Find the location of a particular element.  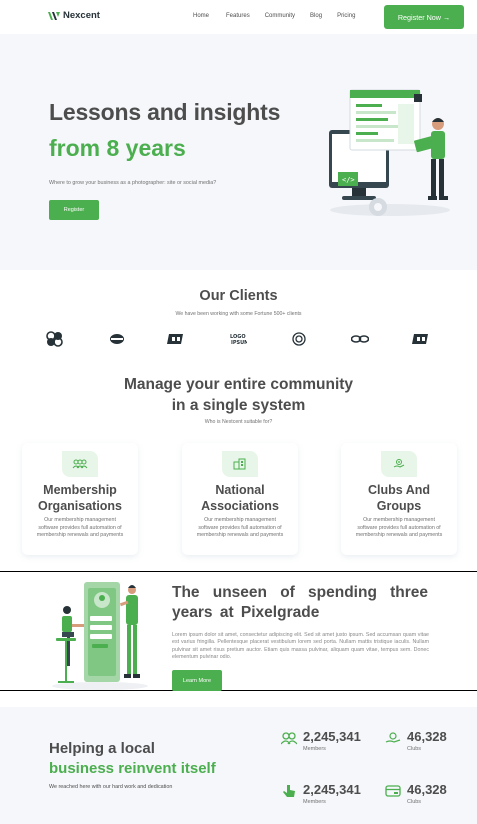

nav-links: Home Features Community Blog Pricing is located at coordinates (274, 16).